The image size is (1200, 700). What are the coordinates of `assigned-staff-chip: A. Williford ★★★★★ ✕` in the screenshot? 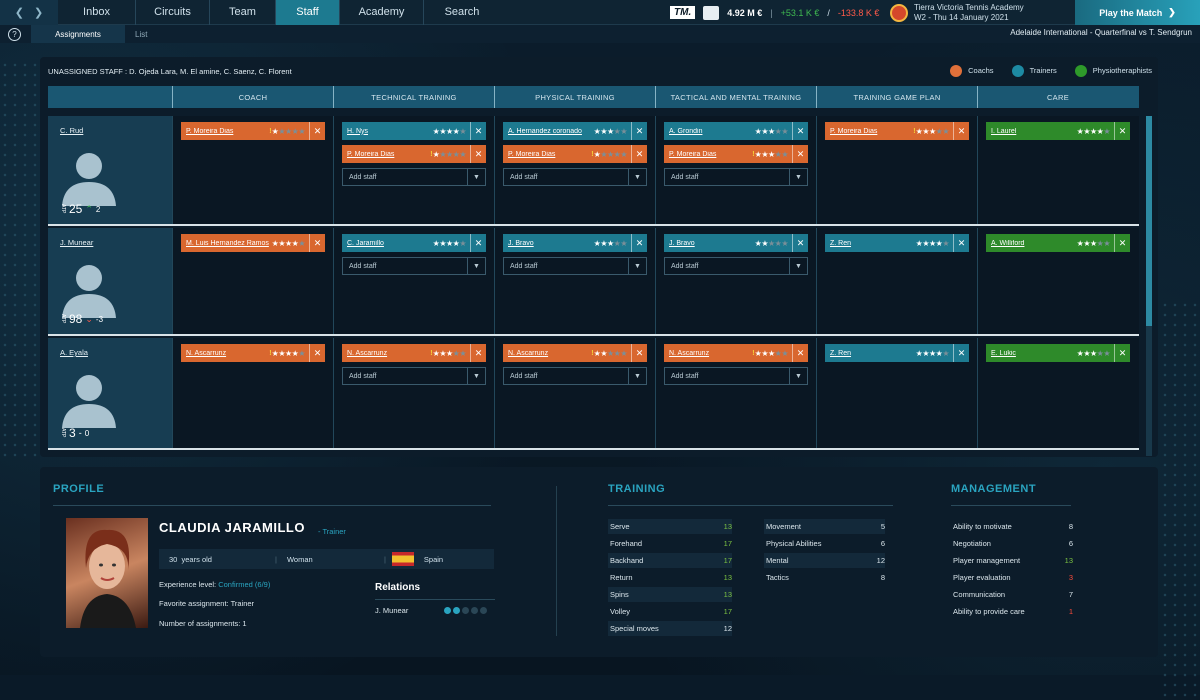 It's located at (1058, 243).